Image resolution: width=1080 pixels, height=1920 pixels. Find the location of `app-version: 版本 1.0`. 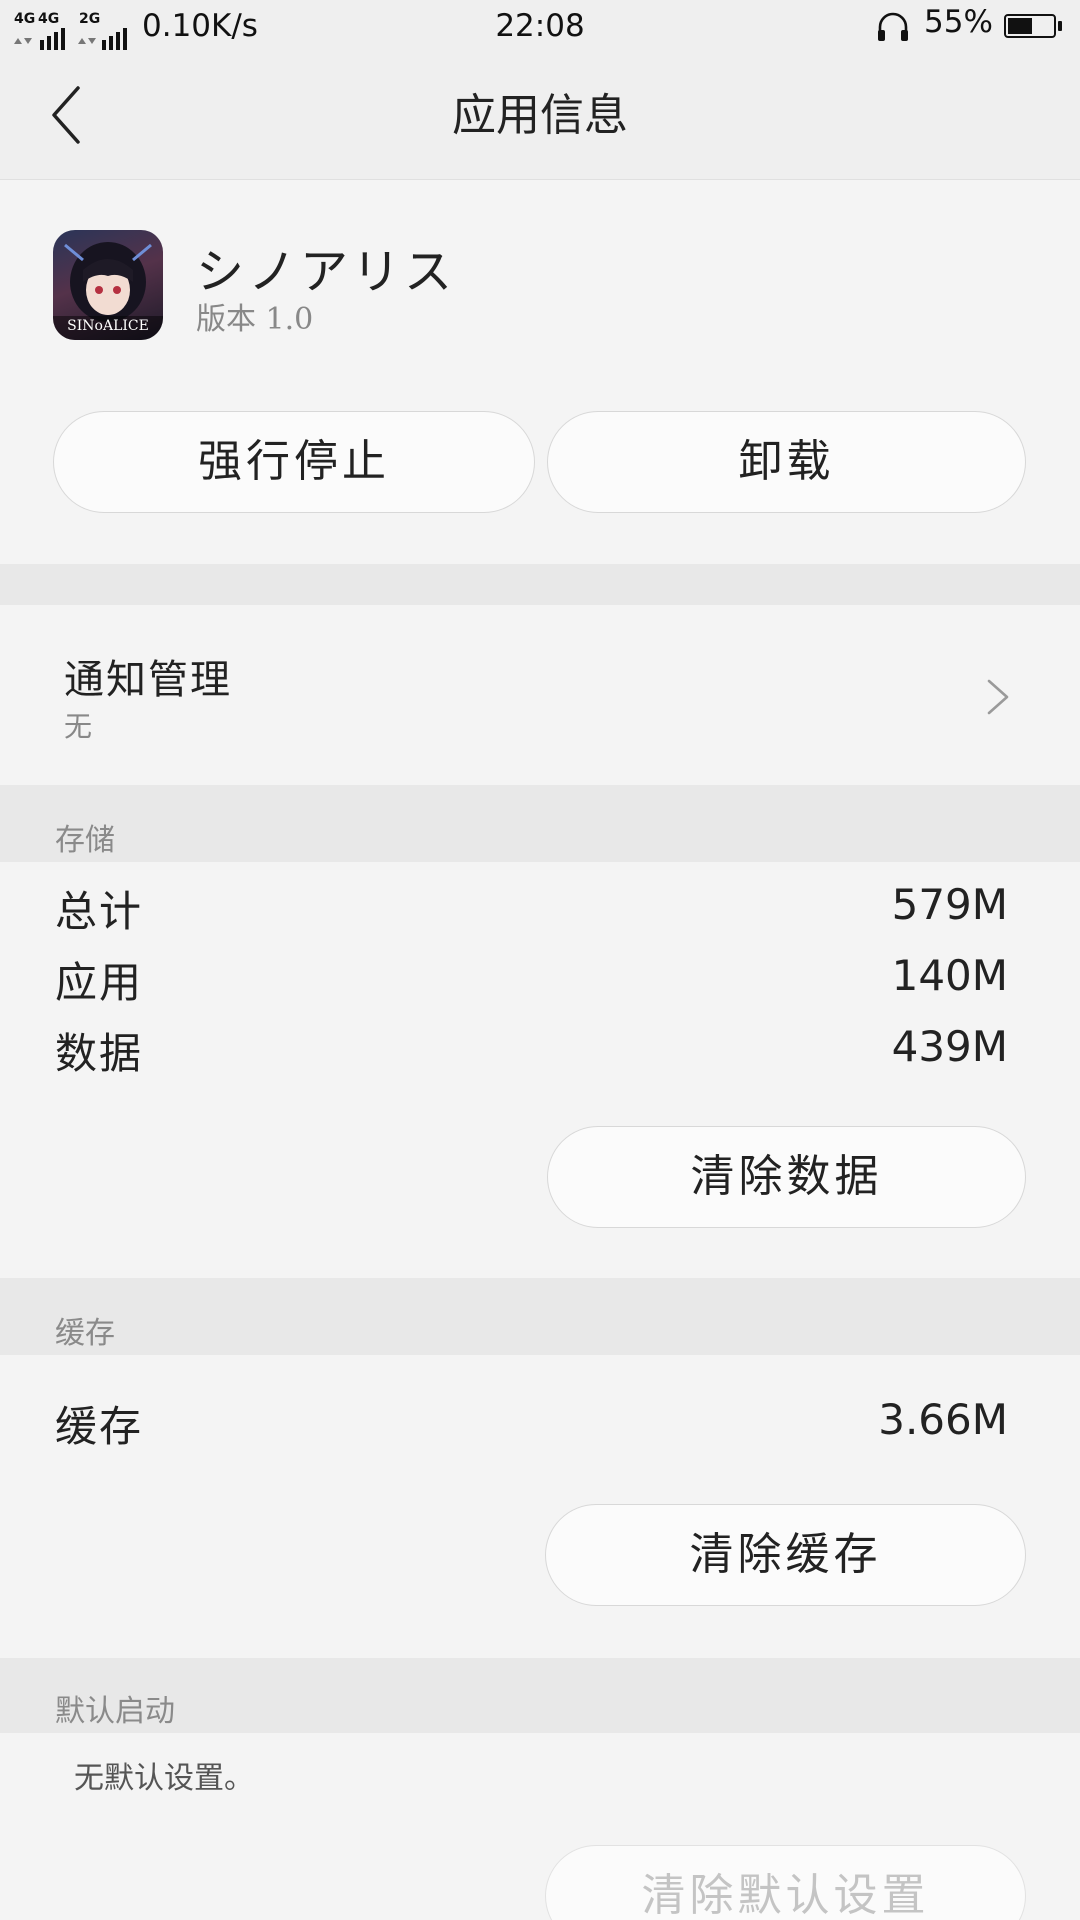

app-version: 版本 1.0 is located at coordinates (255, 319).